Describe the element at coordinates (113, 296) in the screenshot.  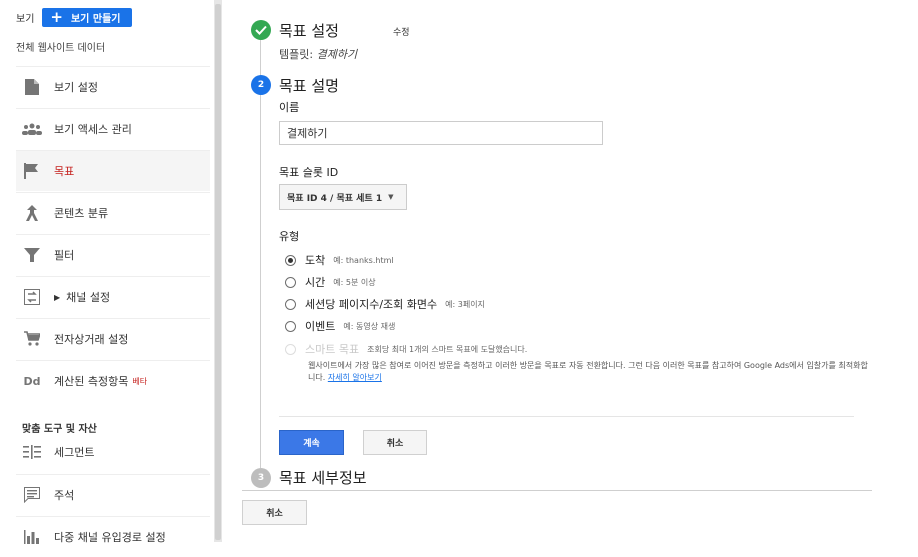
I see `sidebar-item-channel-settings: ▶ 채널 설정` at that location.